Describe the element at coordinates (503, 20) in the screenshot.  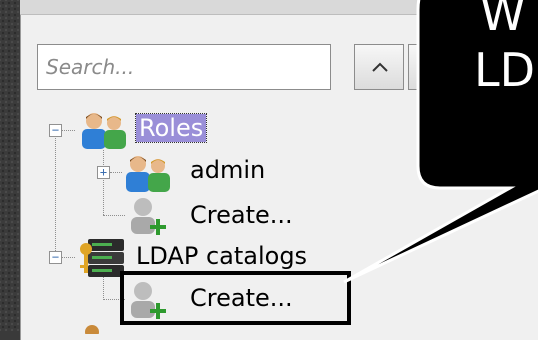
I see `callout-line-1: W` at that location.